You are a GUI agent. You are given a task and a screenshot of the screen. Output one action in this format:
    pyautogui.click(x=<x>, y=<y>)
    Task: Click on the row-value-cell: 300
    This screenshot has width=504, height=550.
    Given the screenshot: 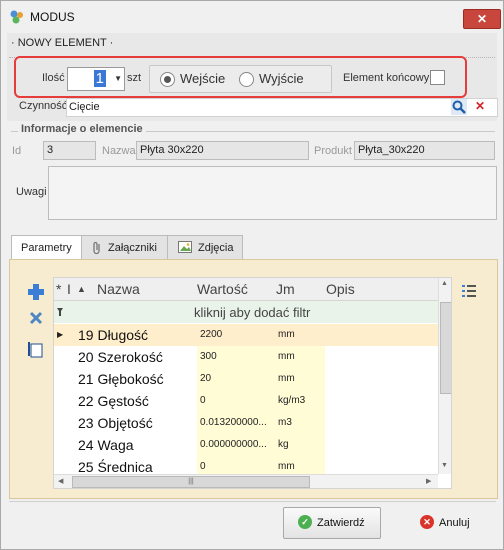 What is the action you would take?
    pyautogui.click(x=236, y=357)
    